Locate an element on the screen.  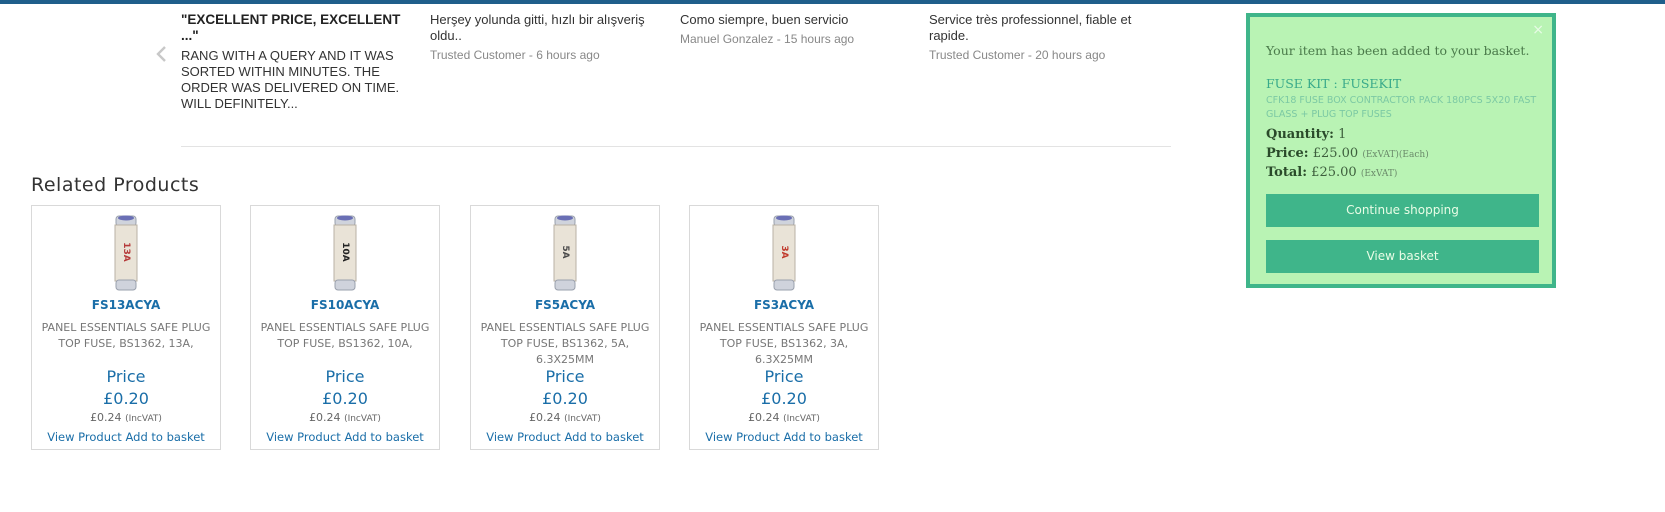
fuse-product-image: 13A is located at coordinates (126, 253).